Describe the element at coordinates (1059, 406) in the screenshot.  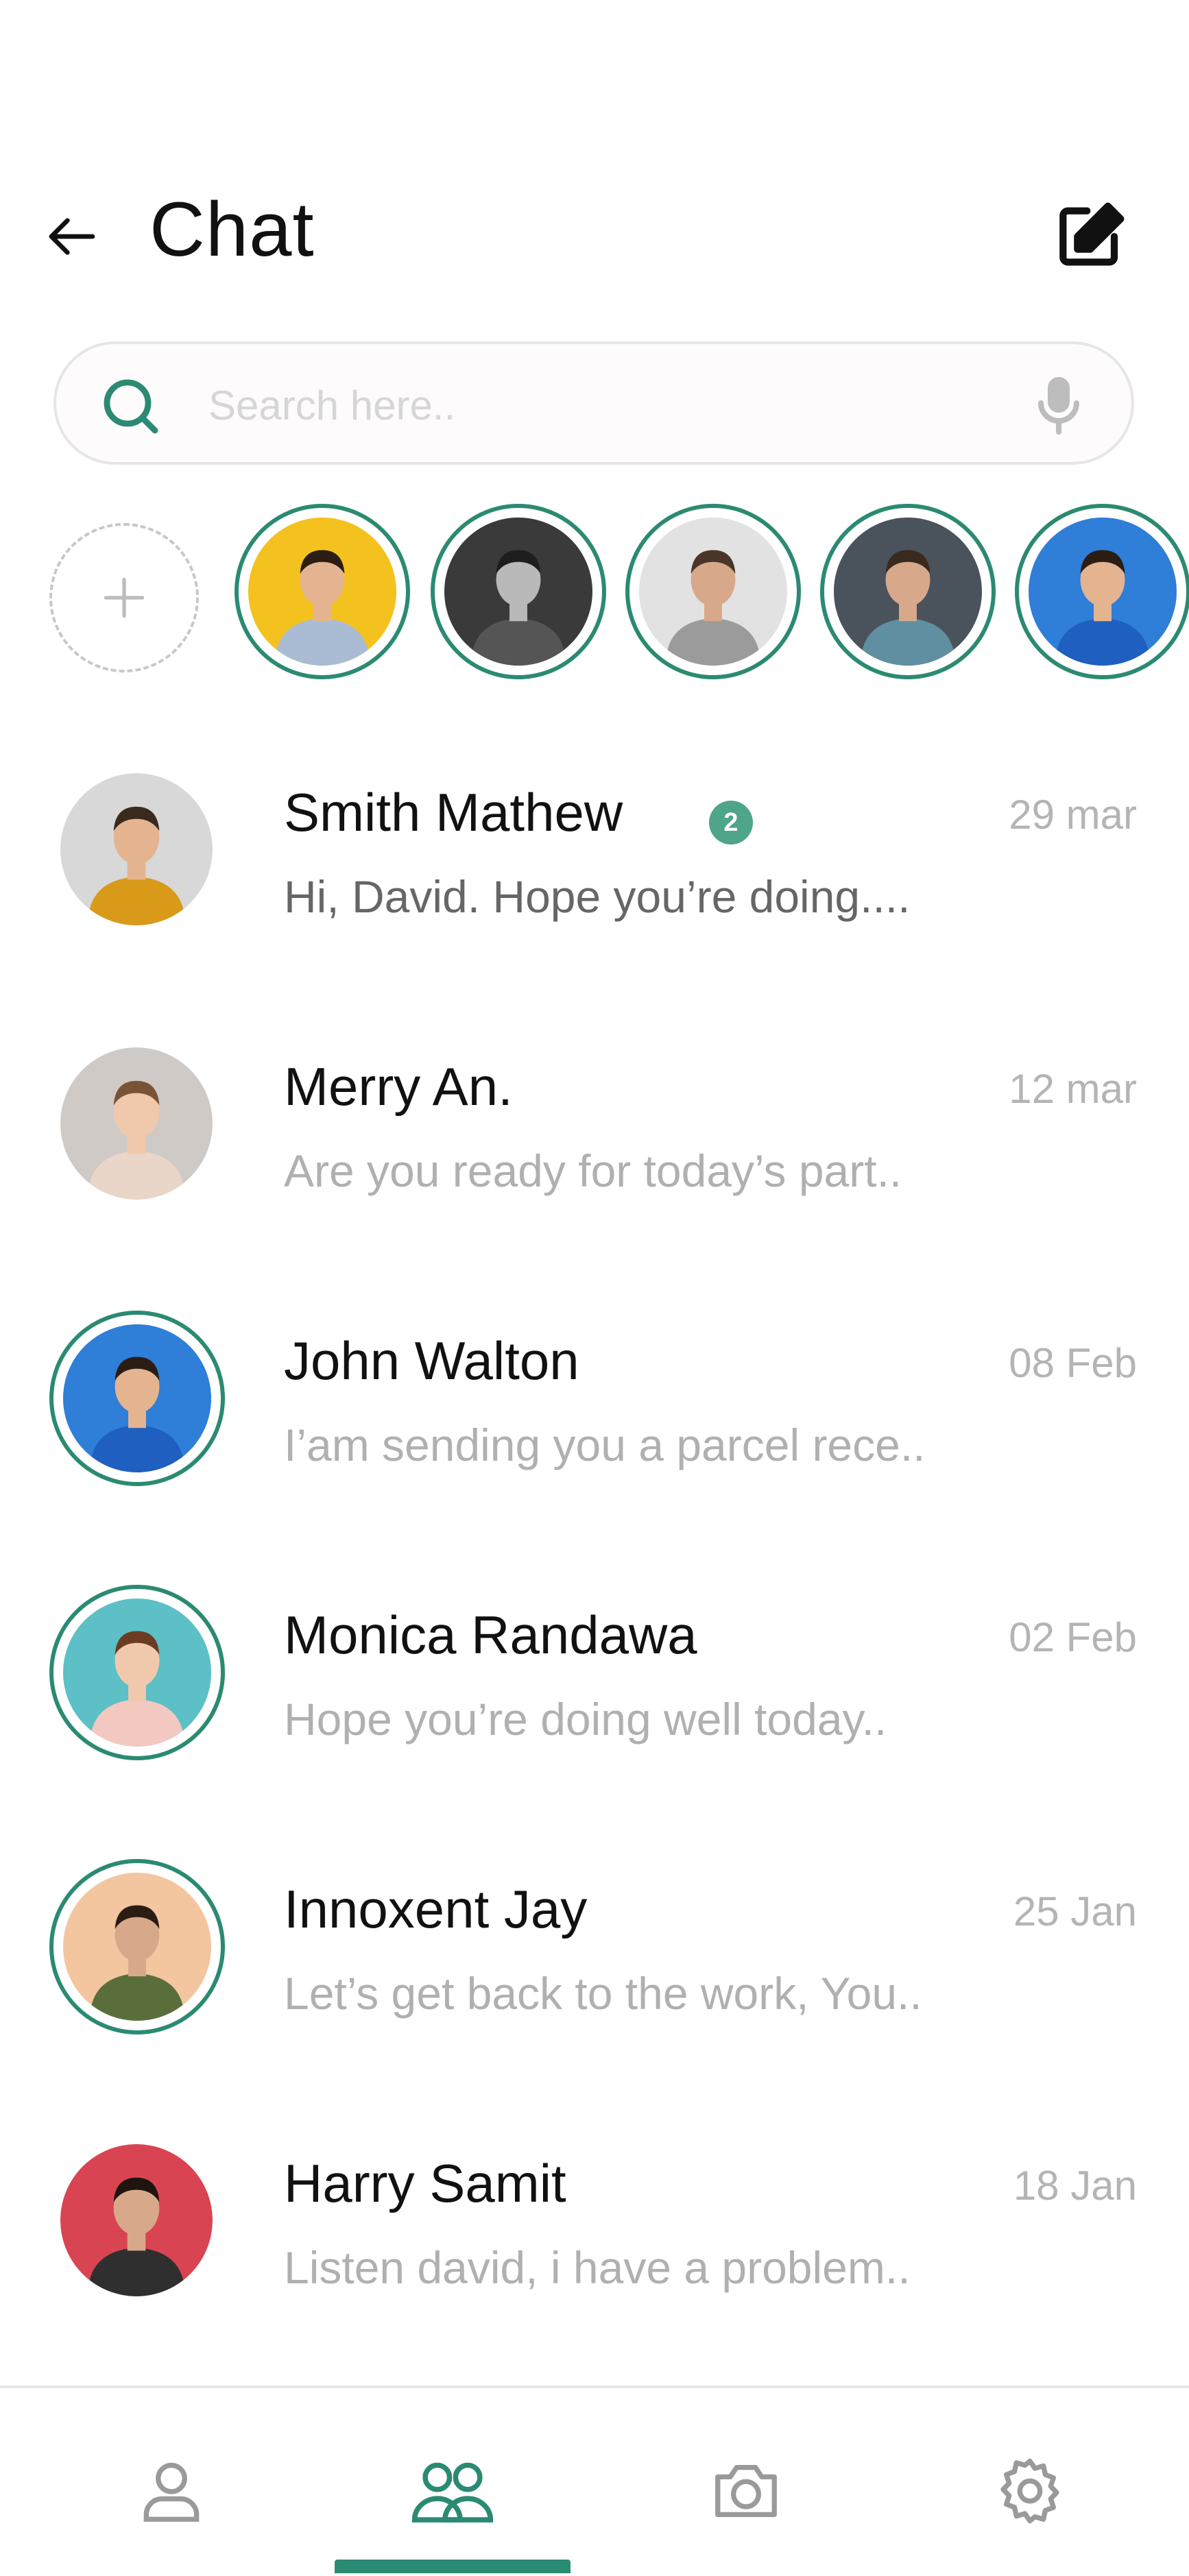
I see `microphone-icon` at that location.